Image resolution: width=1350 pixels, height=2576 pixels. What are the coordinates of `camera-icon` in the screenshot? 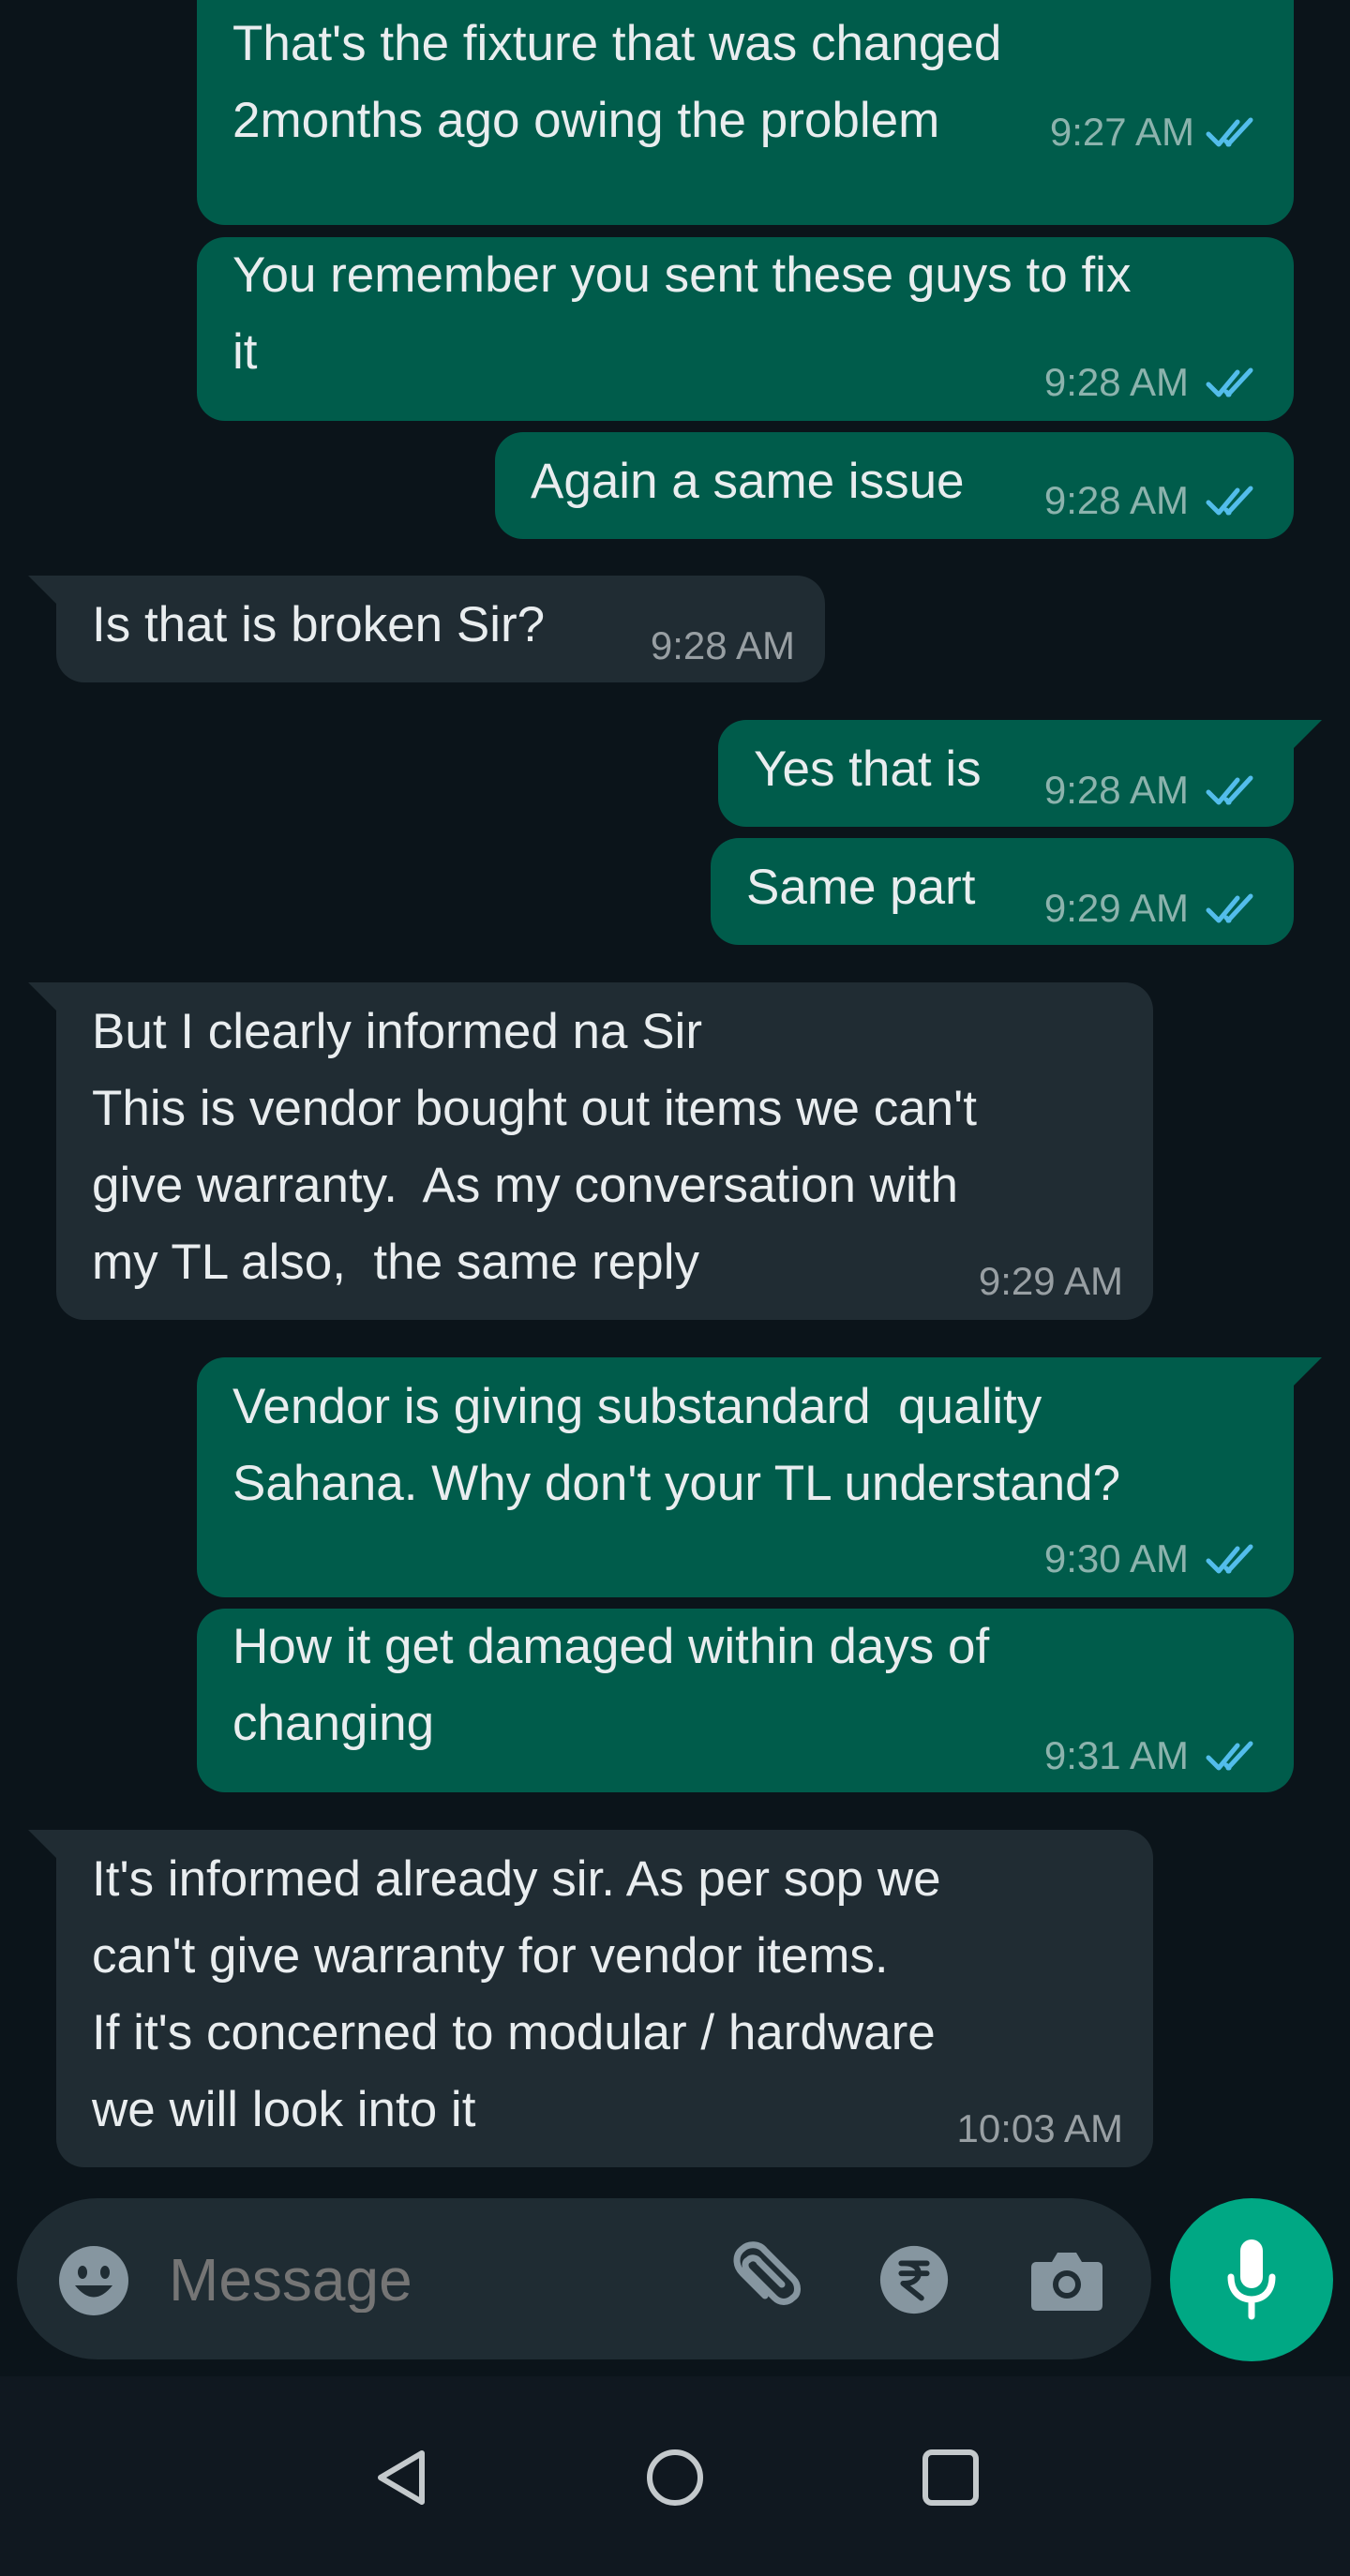 It's located at (1066, 2280).